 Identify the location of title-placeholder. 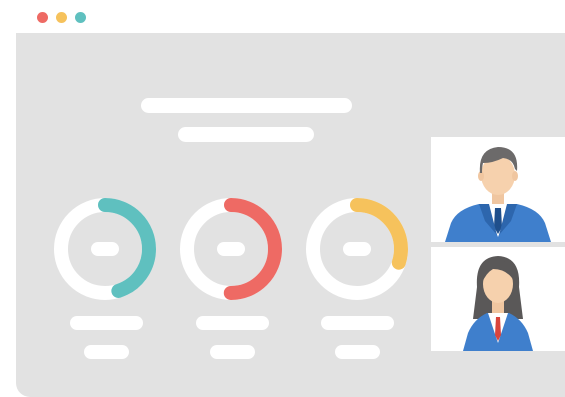
(246, 105).